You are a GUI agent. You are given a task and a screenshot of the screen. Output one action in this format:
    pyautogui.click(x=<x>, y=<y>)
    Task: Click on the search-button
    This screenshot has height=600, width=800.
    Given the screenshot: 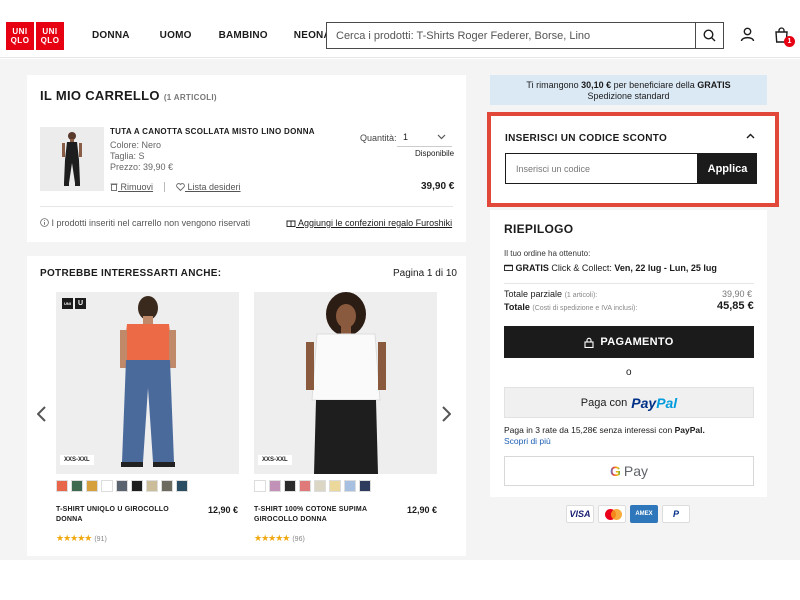 What is the action you would take?
    pyautogui.click(x=709, y=35)
    